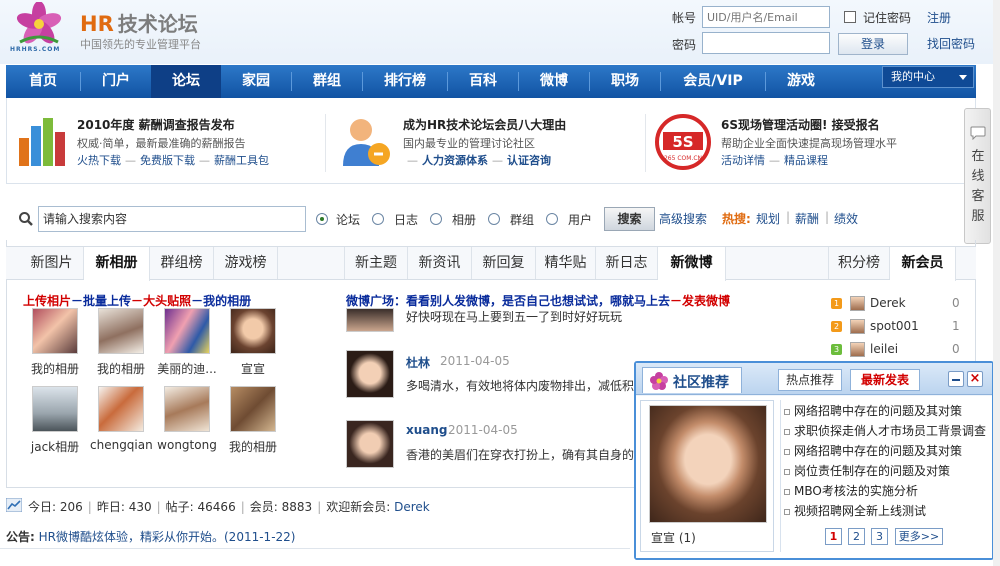 Image resolution: width=1000 pixels, height=566 pixels. What do you see at coordinates (182, 263) in the screenshot?
I see `tab-group-ranking: 群组榜` at bounding box center [182, 263].